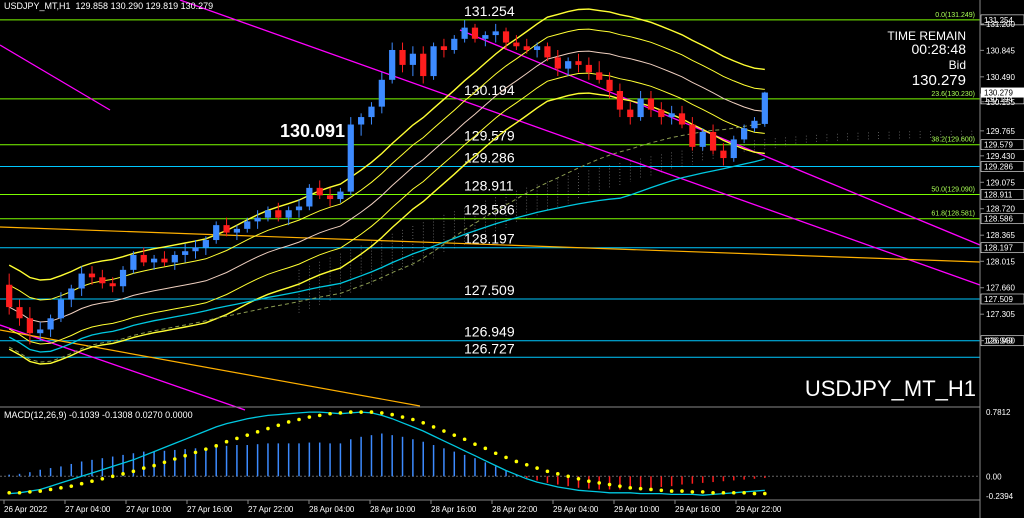  What do you see at coordinates (957, 65) in the screenshot?
I see `bid-label: Bid` at bounding box center [957, 65].